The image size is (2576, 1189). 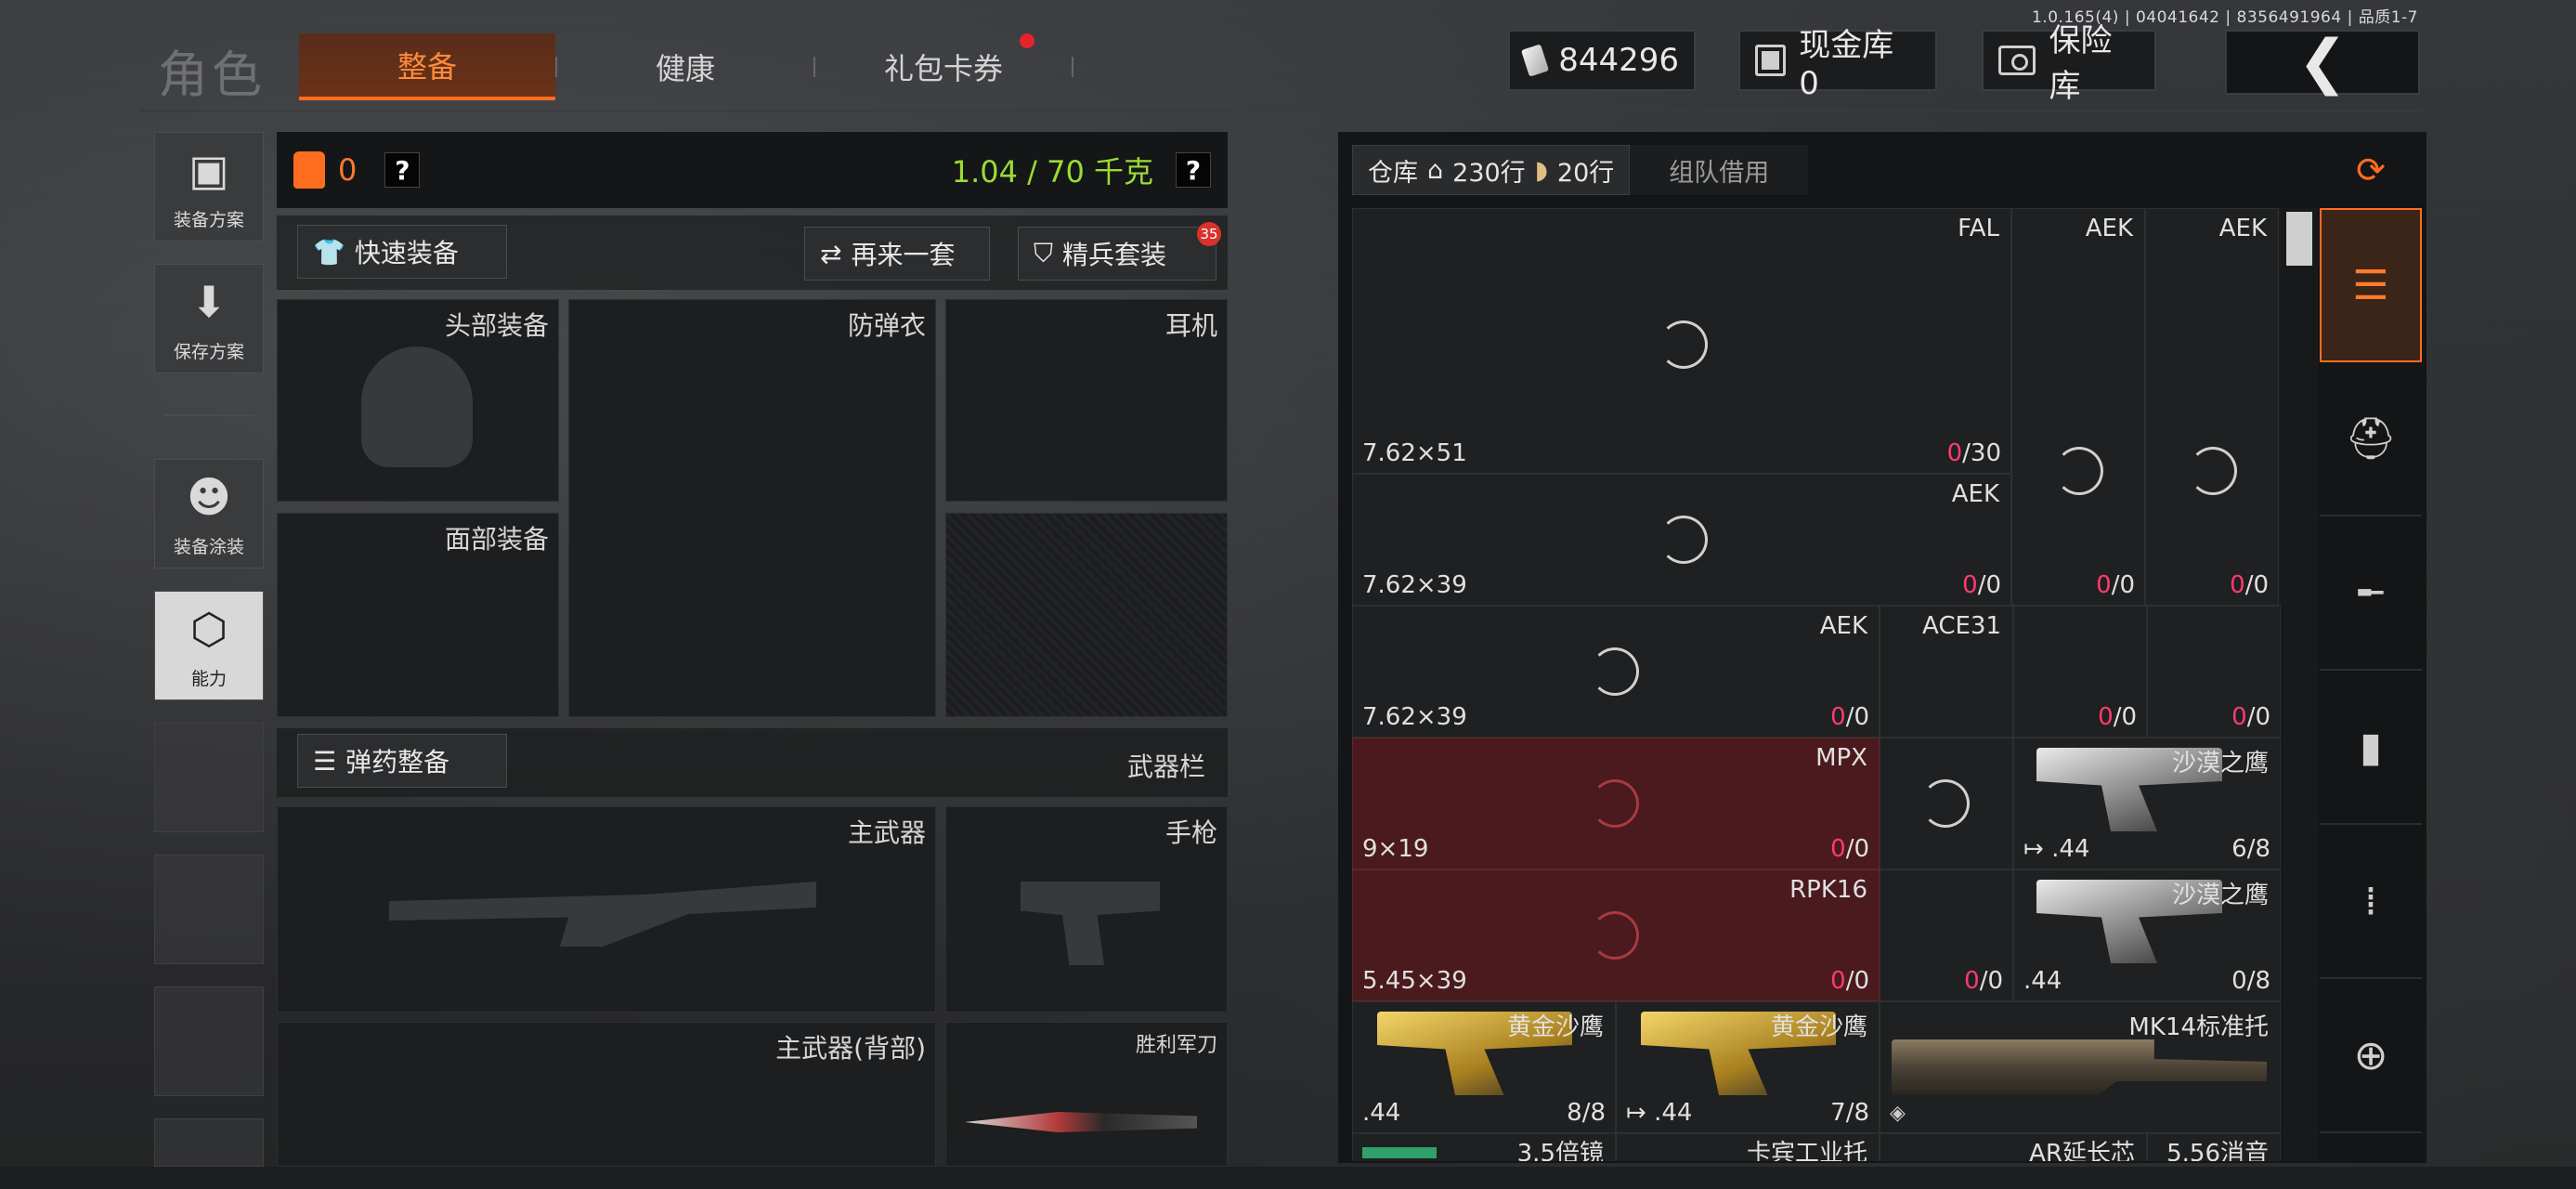 I want to click on inventory-item: 黄金沙鹰 ↦ .44 7/8, so click(x=1748, y=1067).